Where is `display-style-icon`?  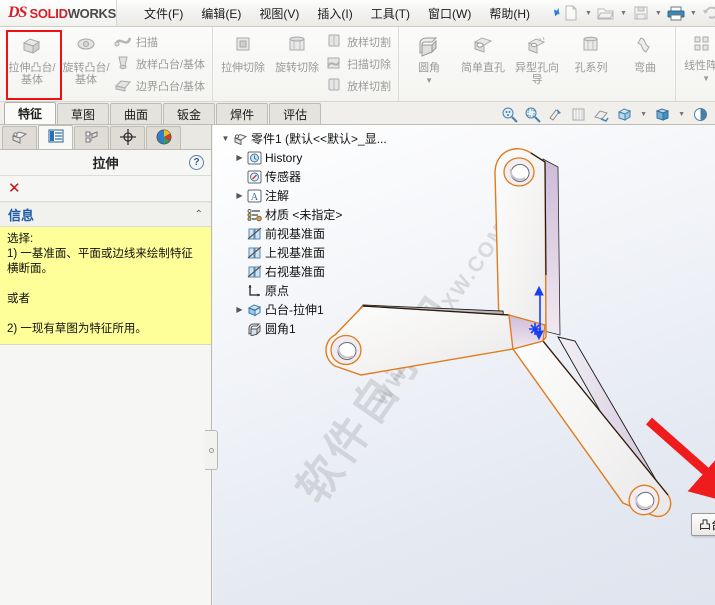 display-style-icon is located at coordinates (624, 114).